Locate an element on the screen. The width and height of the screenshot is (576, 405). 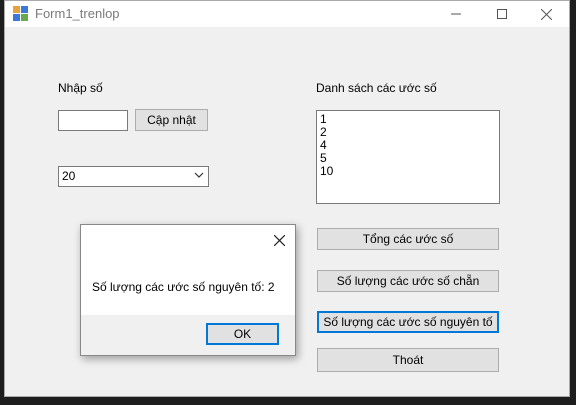
title-bar: Form1_trenlop is located at coordinates (287, 14).